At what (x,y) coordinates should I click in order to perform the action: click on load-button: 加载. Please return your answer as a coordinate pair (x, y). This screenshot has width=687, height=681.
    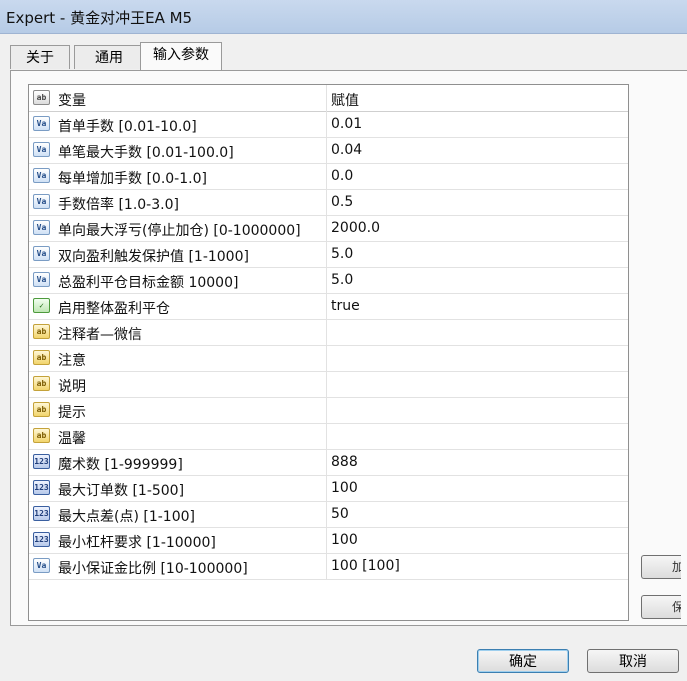
    Looking at the image, I should click on (661, 567).